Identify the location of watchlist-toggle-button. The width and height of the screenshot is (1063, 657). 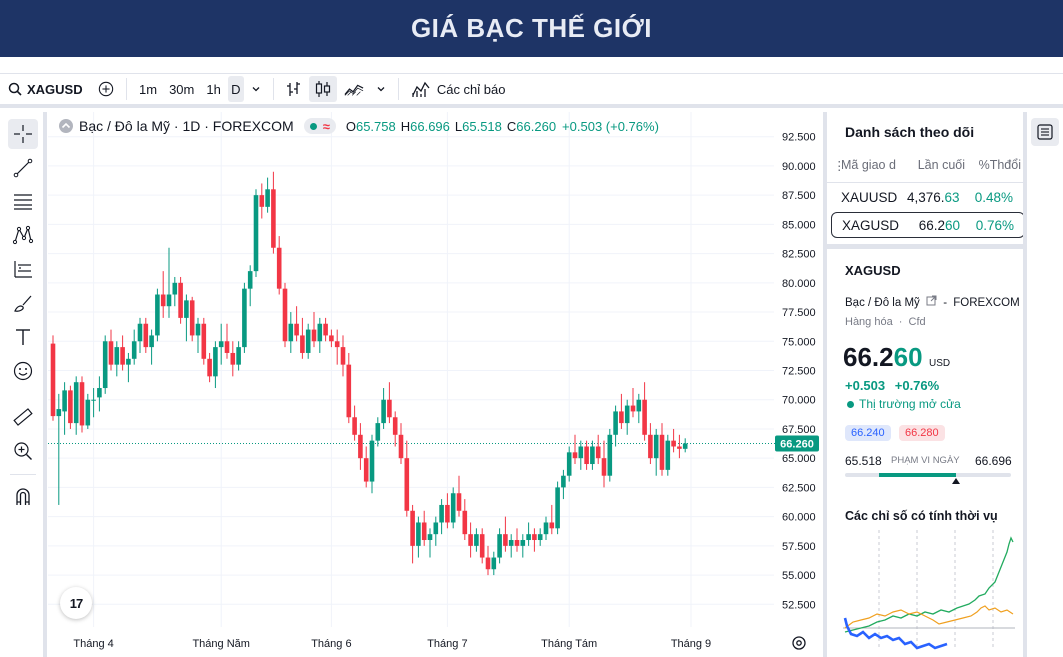
(1045, 132).